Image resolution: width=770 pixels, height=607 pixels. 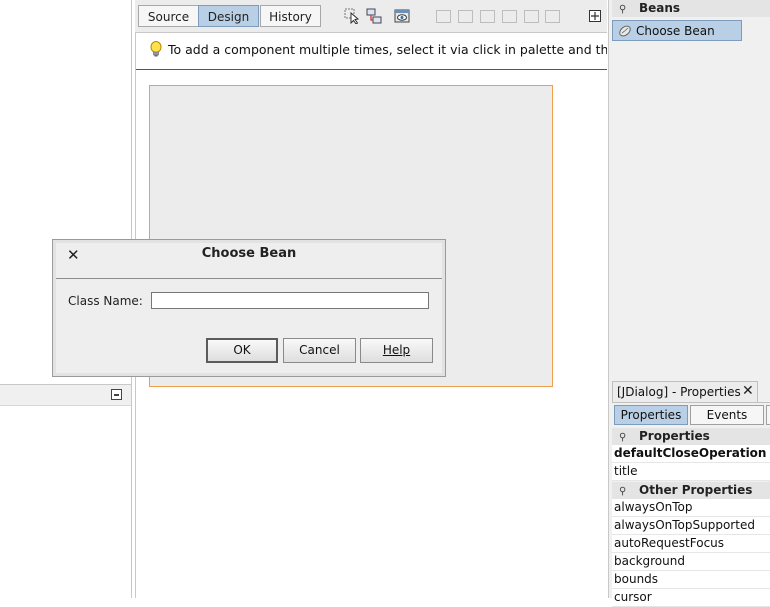 What do you see at coordinates (674, 436) in the screenshot?
I see `section-title: Properties` at bounding box center [674, 436].